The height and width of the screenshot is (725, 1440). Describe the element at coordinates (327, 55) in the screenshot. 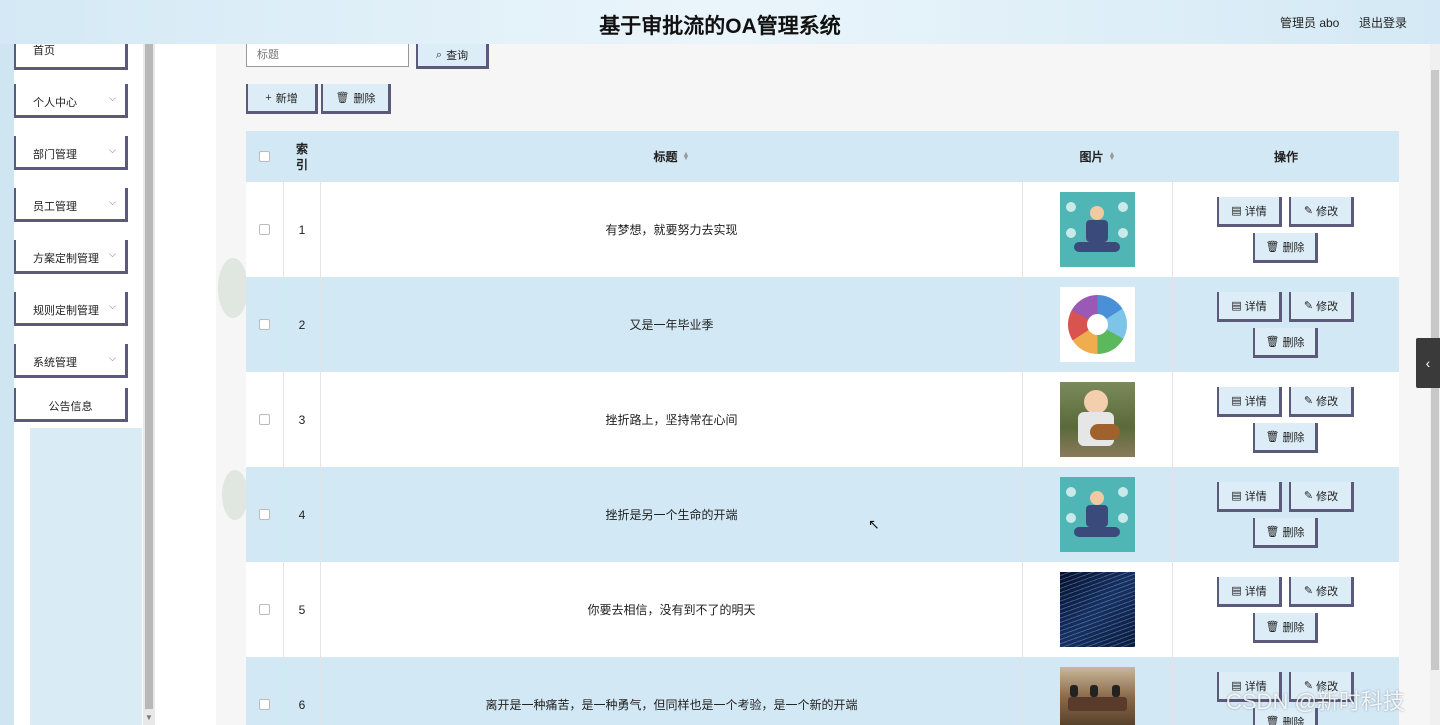

I see `title-search-input` at that location.